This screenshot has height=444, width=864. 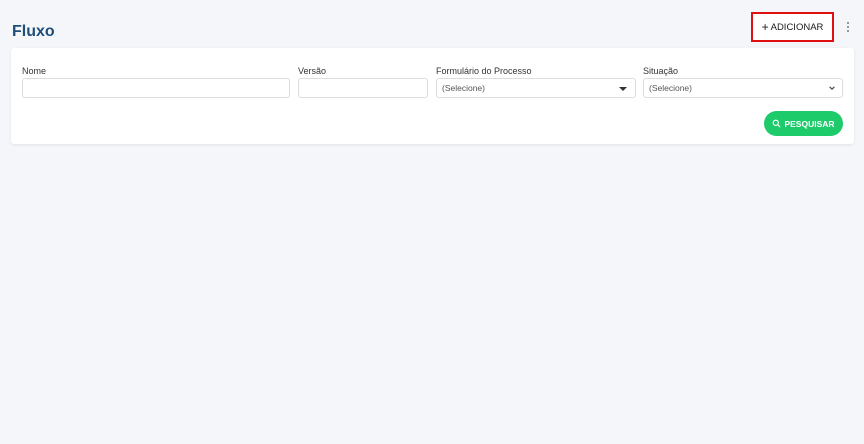 What do you see at coordinates (777, 123) in the screenshot?
I see `search-icon` at bounding box center [777, 123].